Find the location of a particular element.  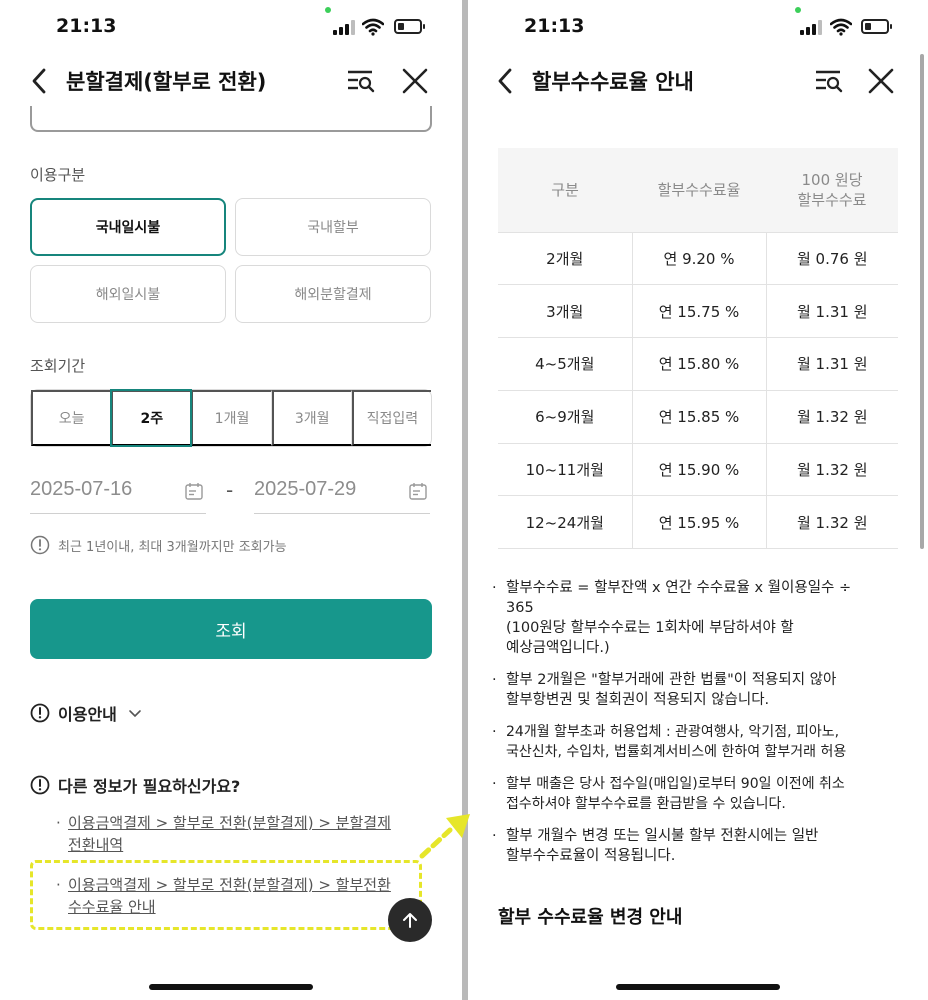

page-title: 분할결제(할부로 전환) is located at coordinates (166, 82).